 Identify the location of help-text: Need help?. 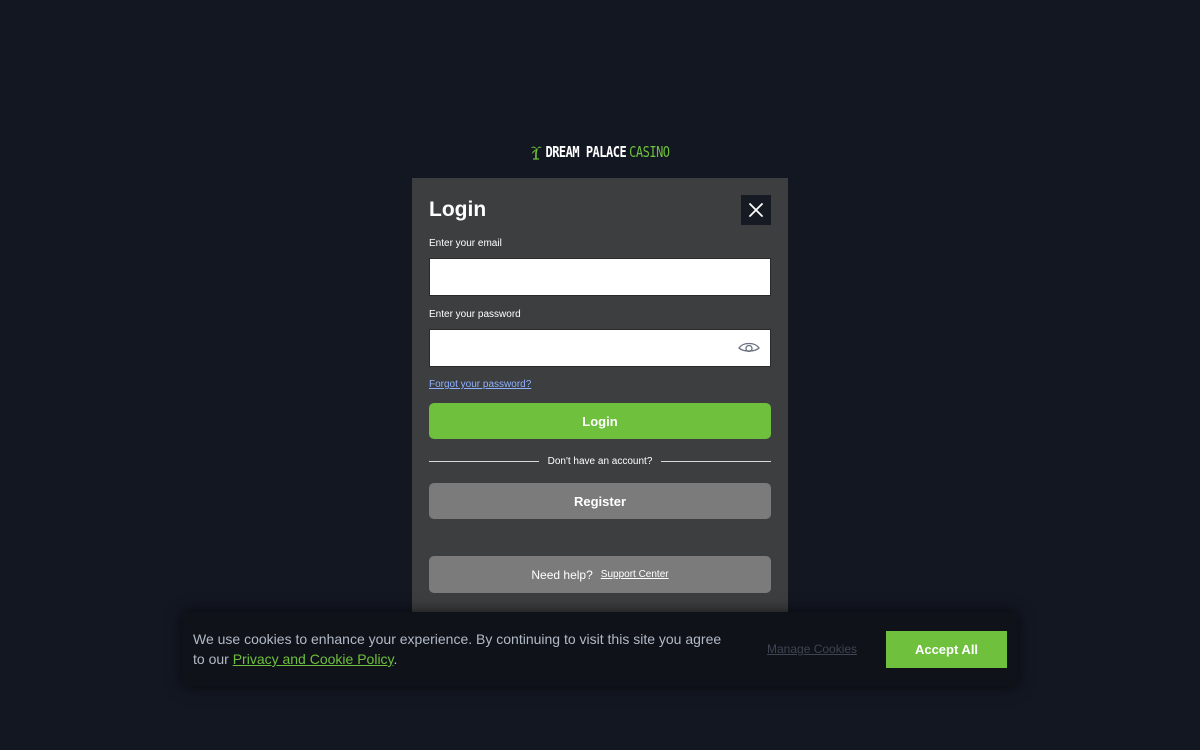
(562, 574).